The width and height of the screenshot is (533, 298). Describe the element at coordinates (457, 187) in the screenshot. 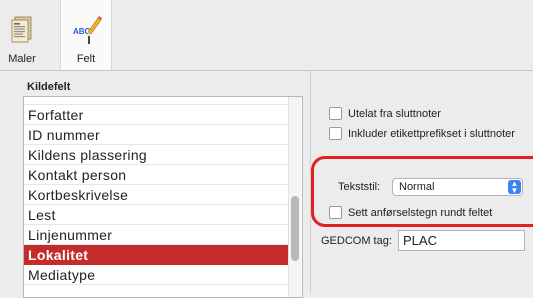

I see `text-style-select: Normal ▲ ▼` at that location.